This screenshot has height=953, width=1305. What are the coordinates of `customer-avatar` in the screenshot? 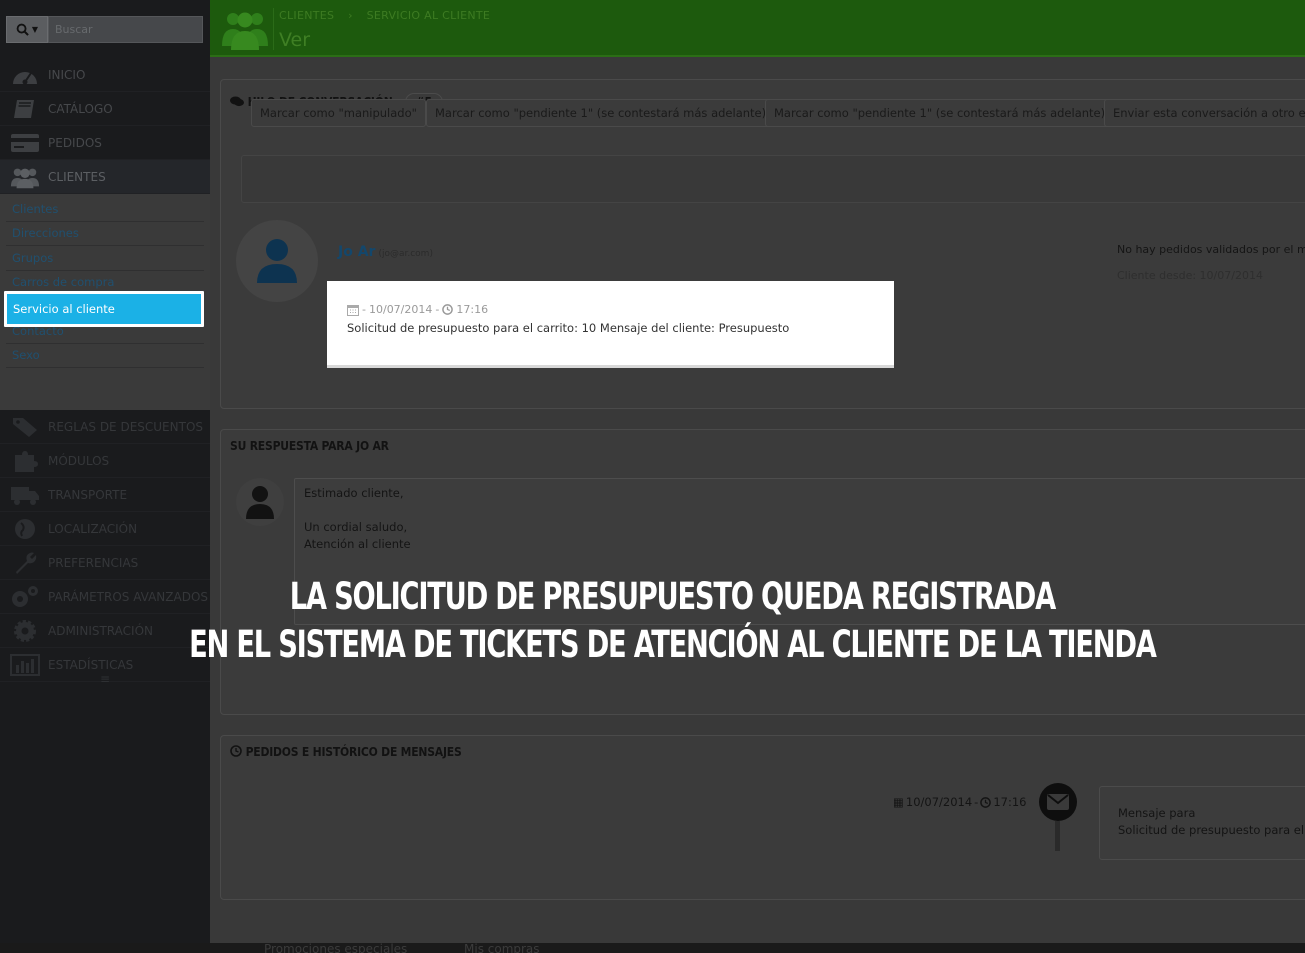 It's located at (277, 261).